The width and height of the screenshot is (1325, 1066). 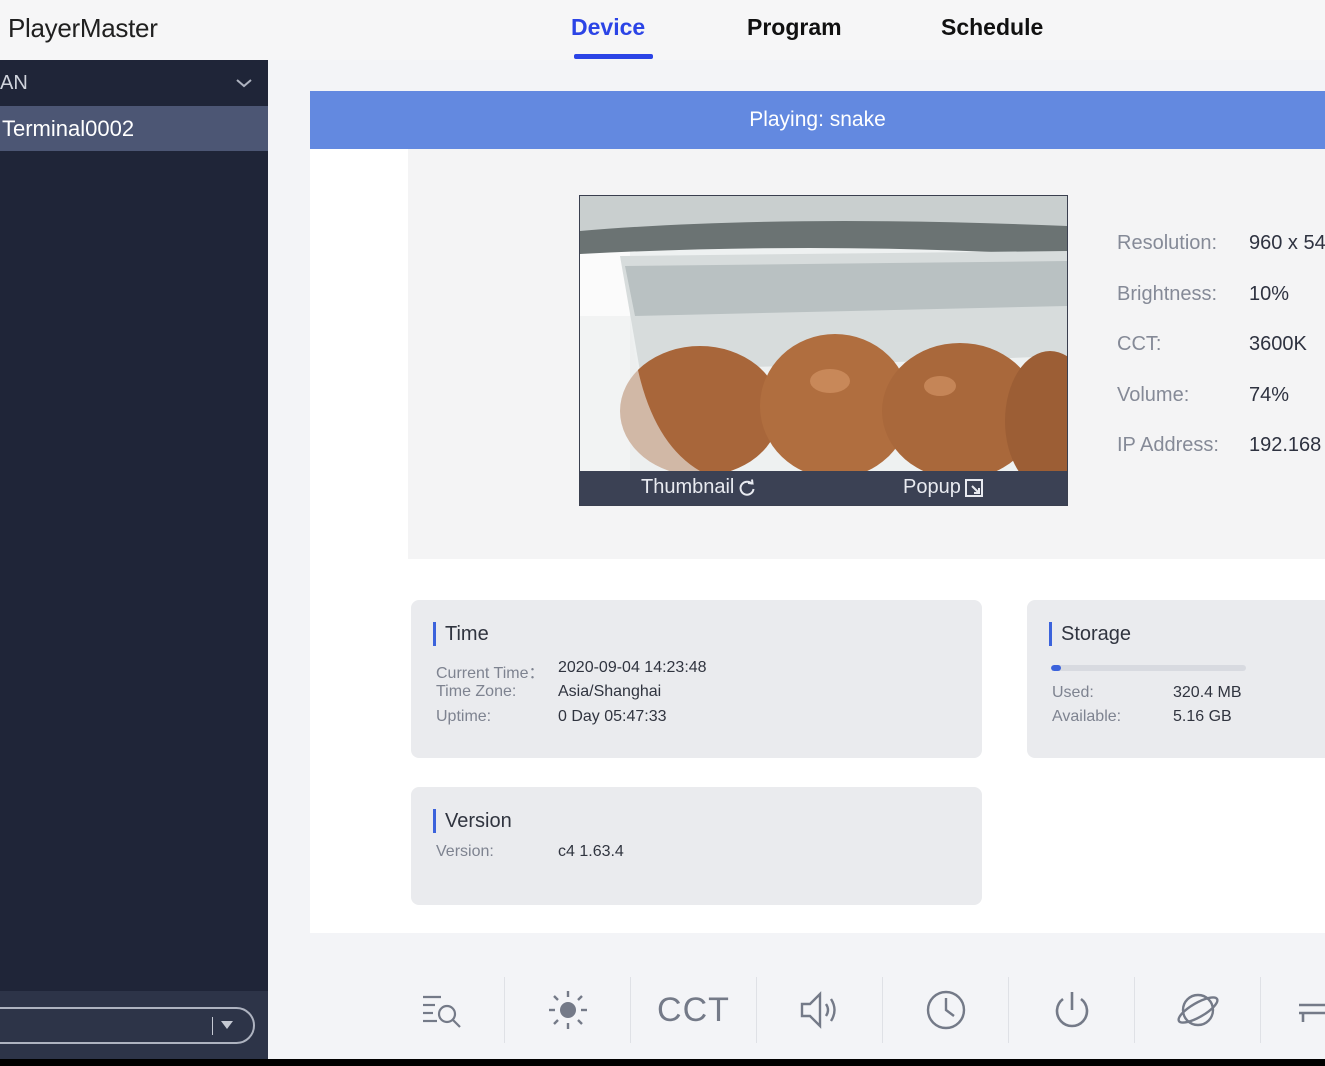 What do you see at coordinates (1167, 294) in the screenshot?
I see `brightness-label: Brightness:` at bounding box center [1167, 294].